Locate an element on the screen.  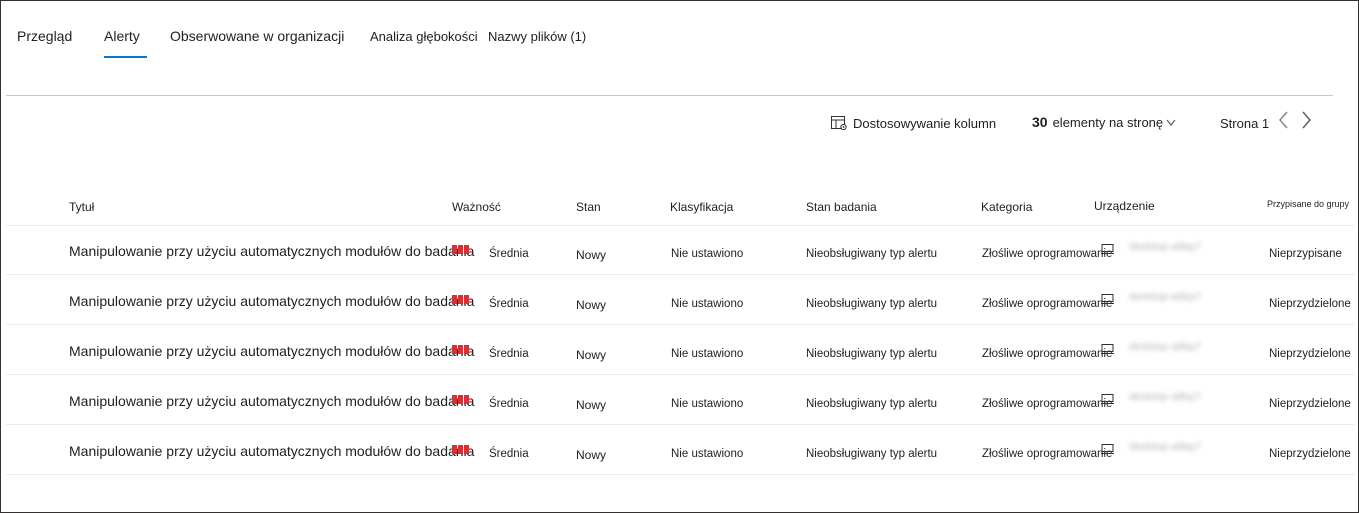
chevron-down-icon is located at coordinates (1171, 122).